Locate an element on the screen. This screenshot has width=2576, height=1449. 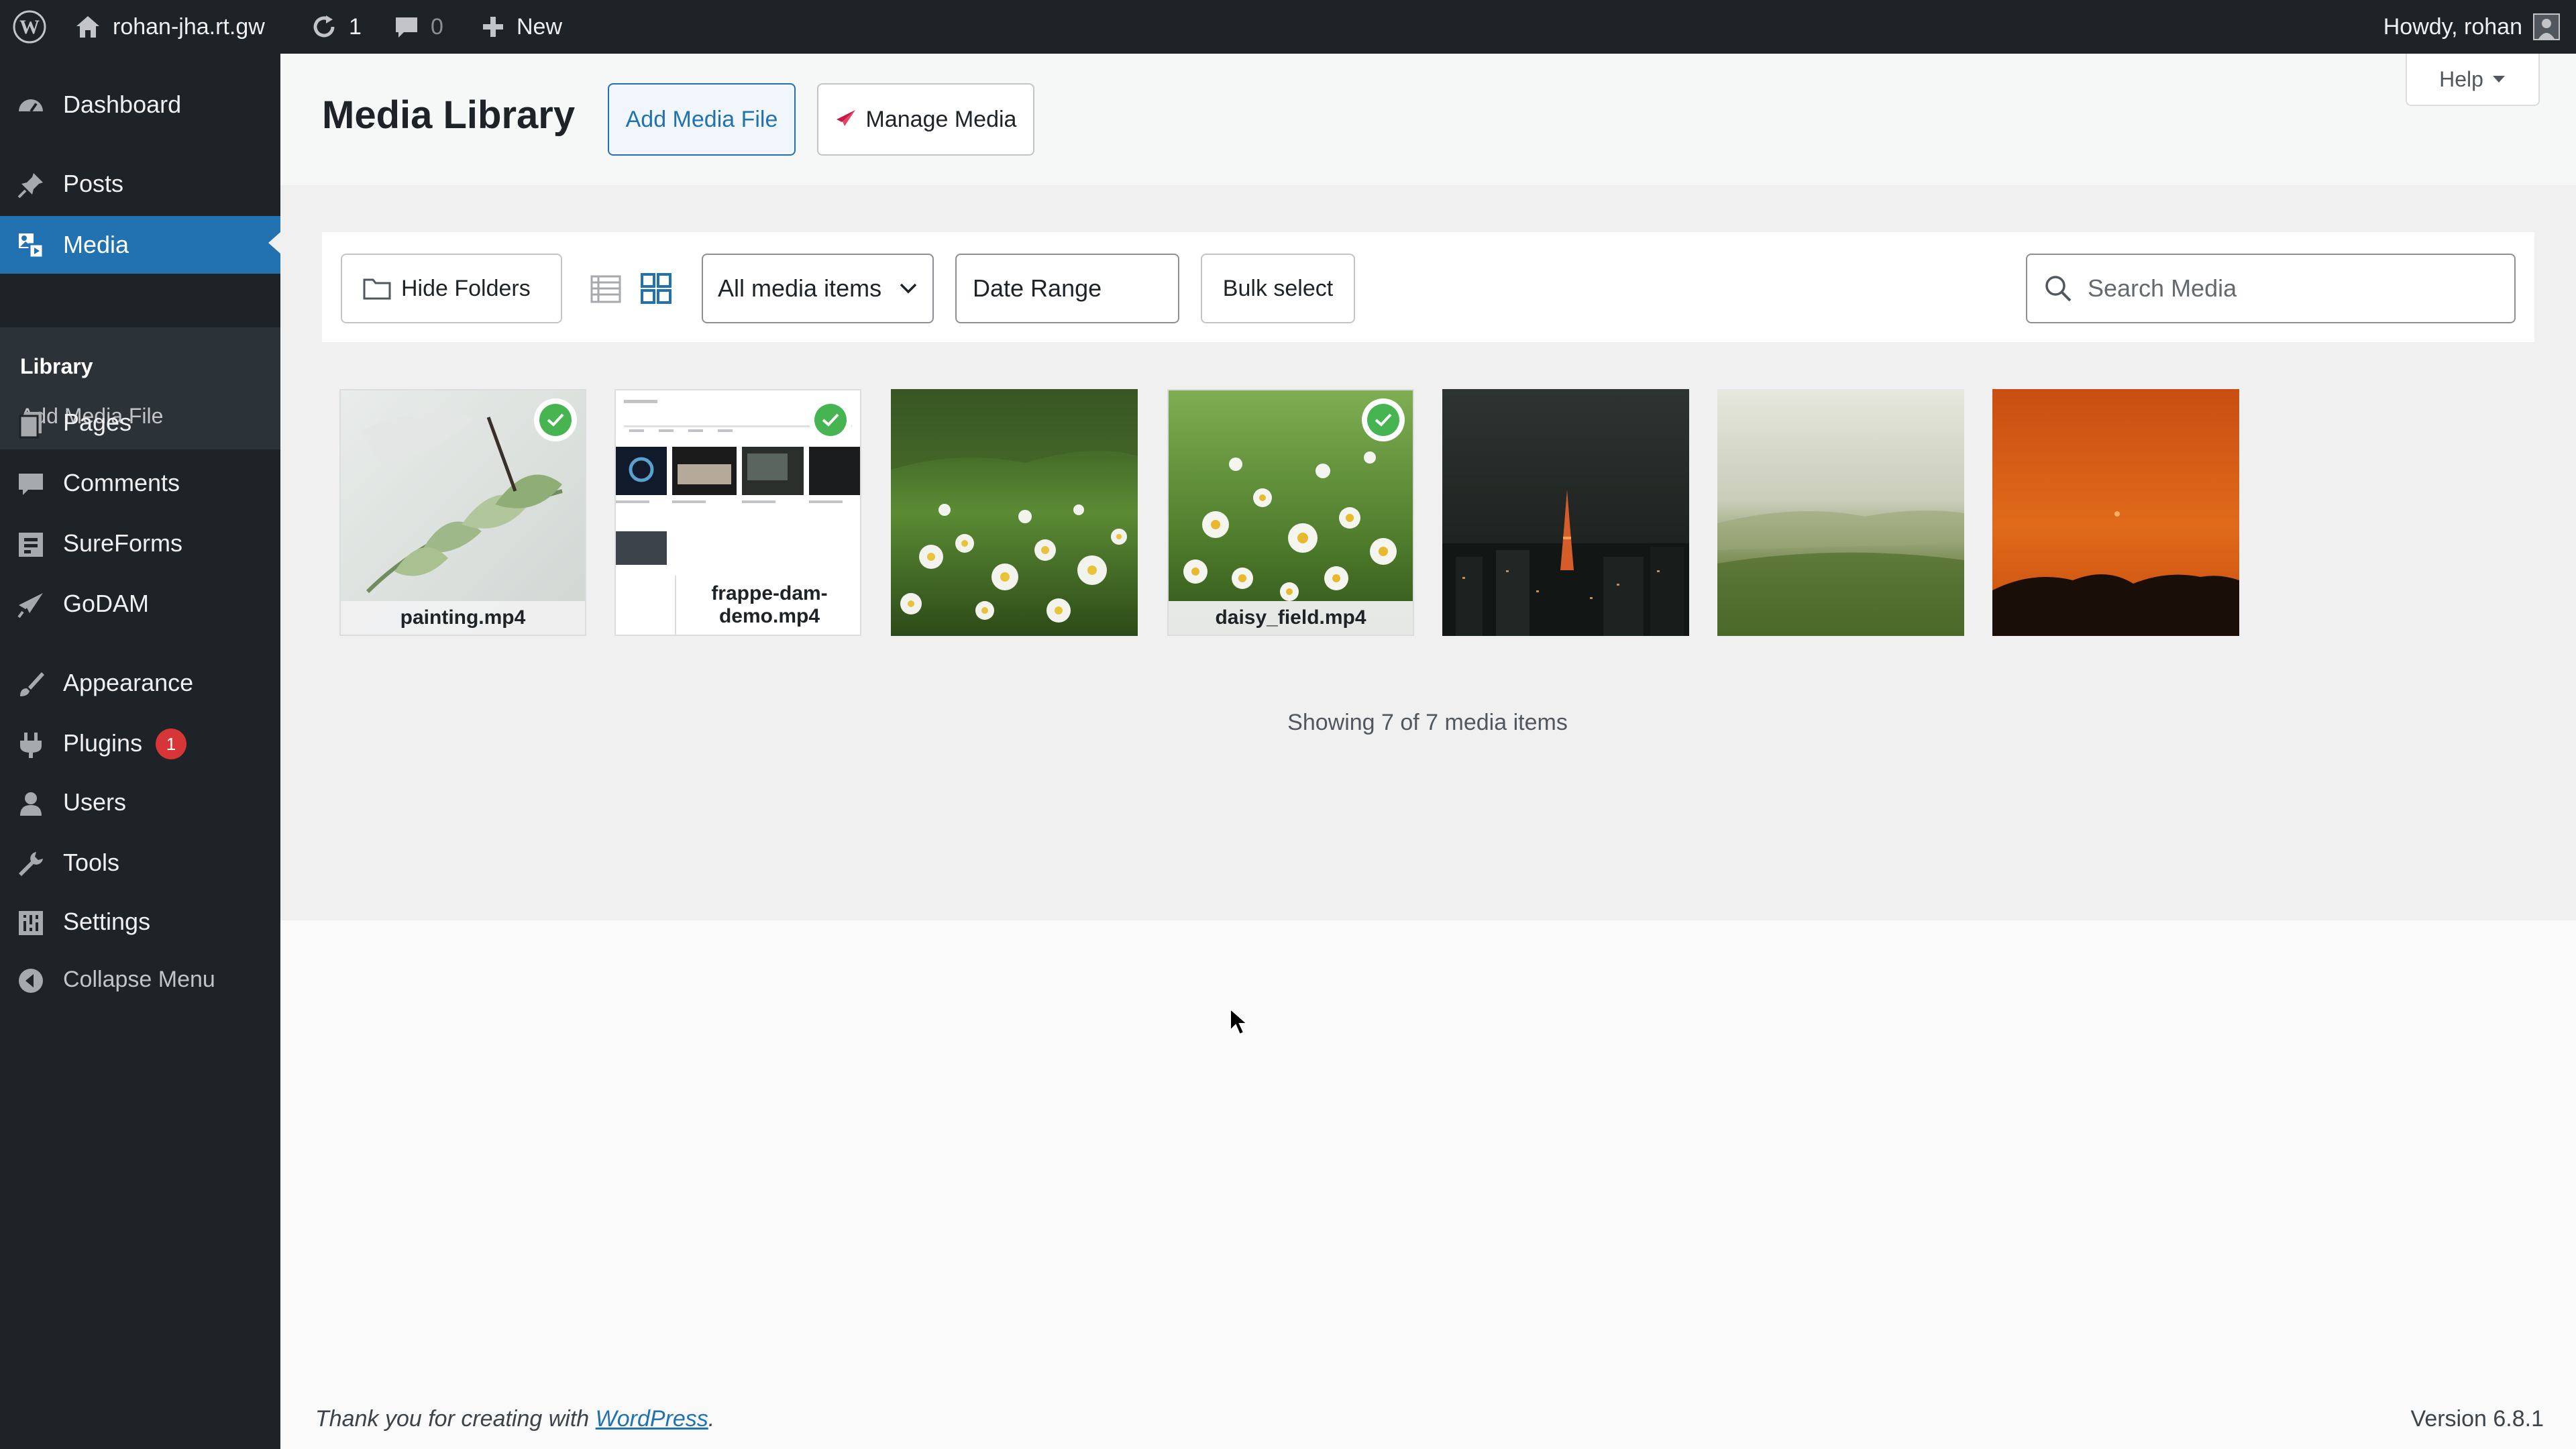
sidebar-item-pages: Pages is located at coordinates (140, 422).